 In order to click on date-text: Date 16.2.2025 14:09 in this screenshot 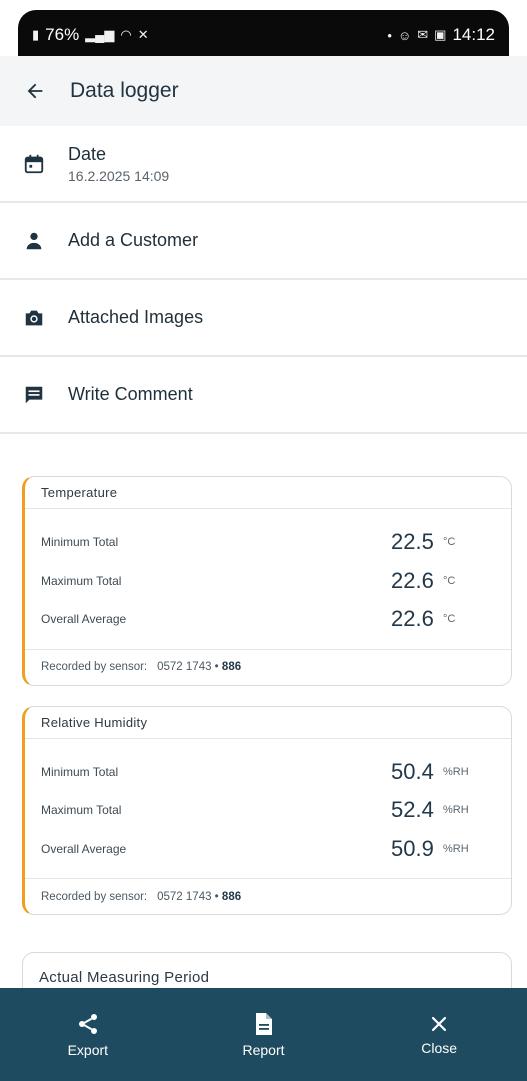, I will do `click(118, 164)`.